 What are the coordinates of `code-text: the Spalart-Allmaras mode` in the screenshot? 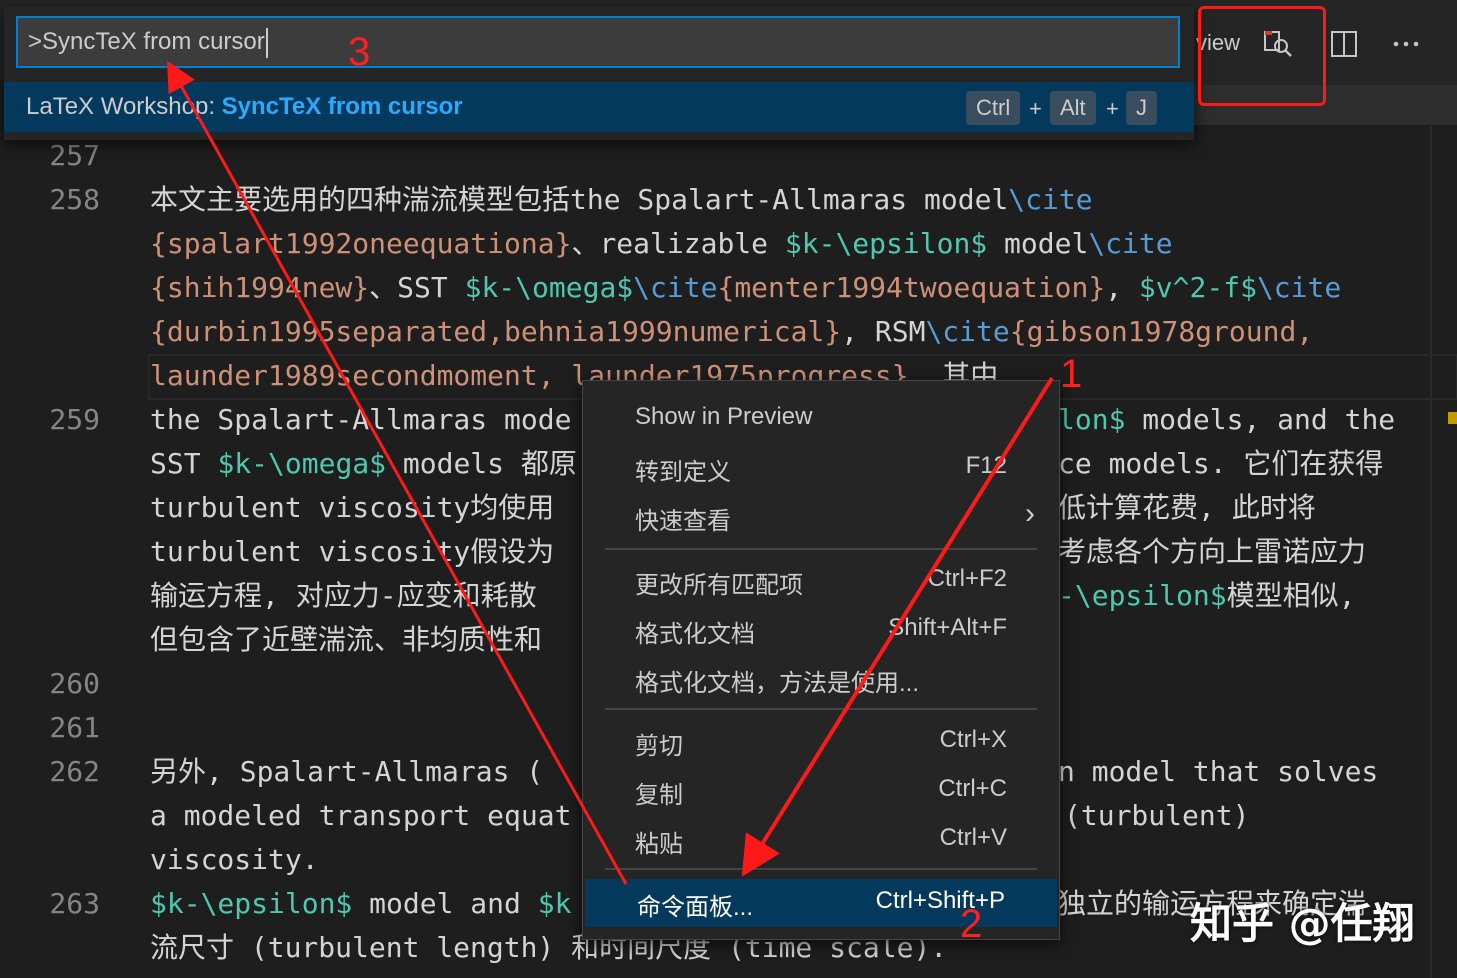 It's located at (361, 419).